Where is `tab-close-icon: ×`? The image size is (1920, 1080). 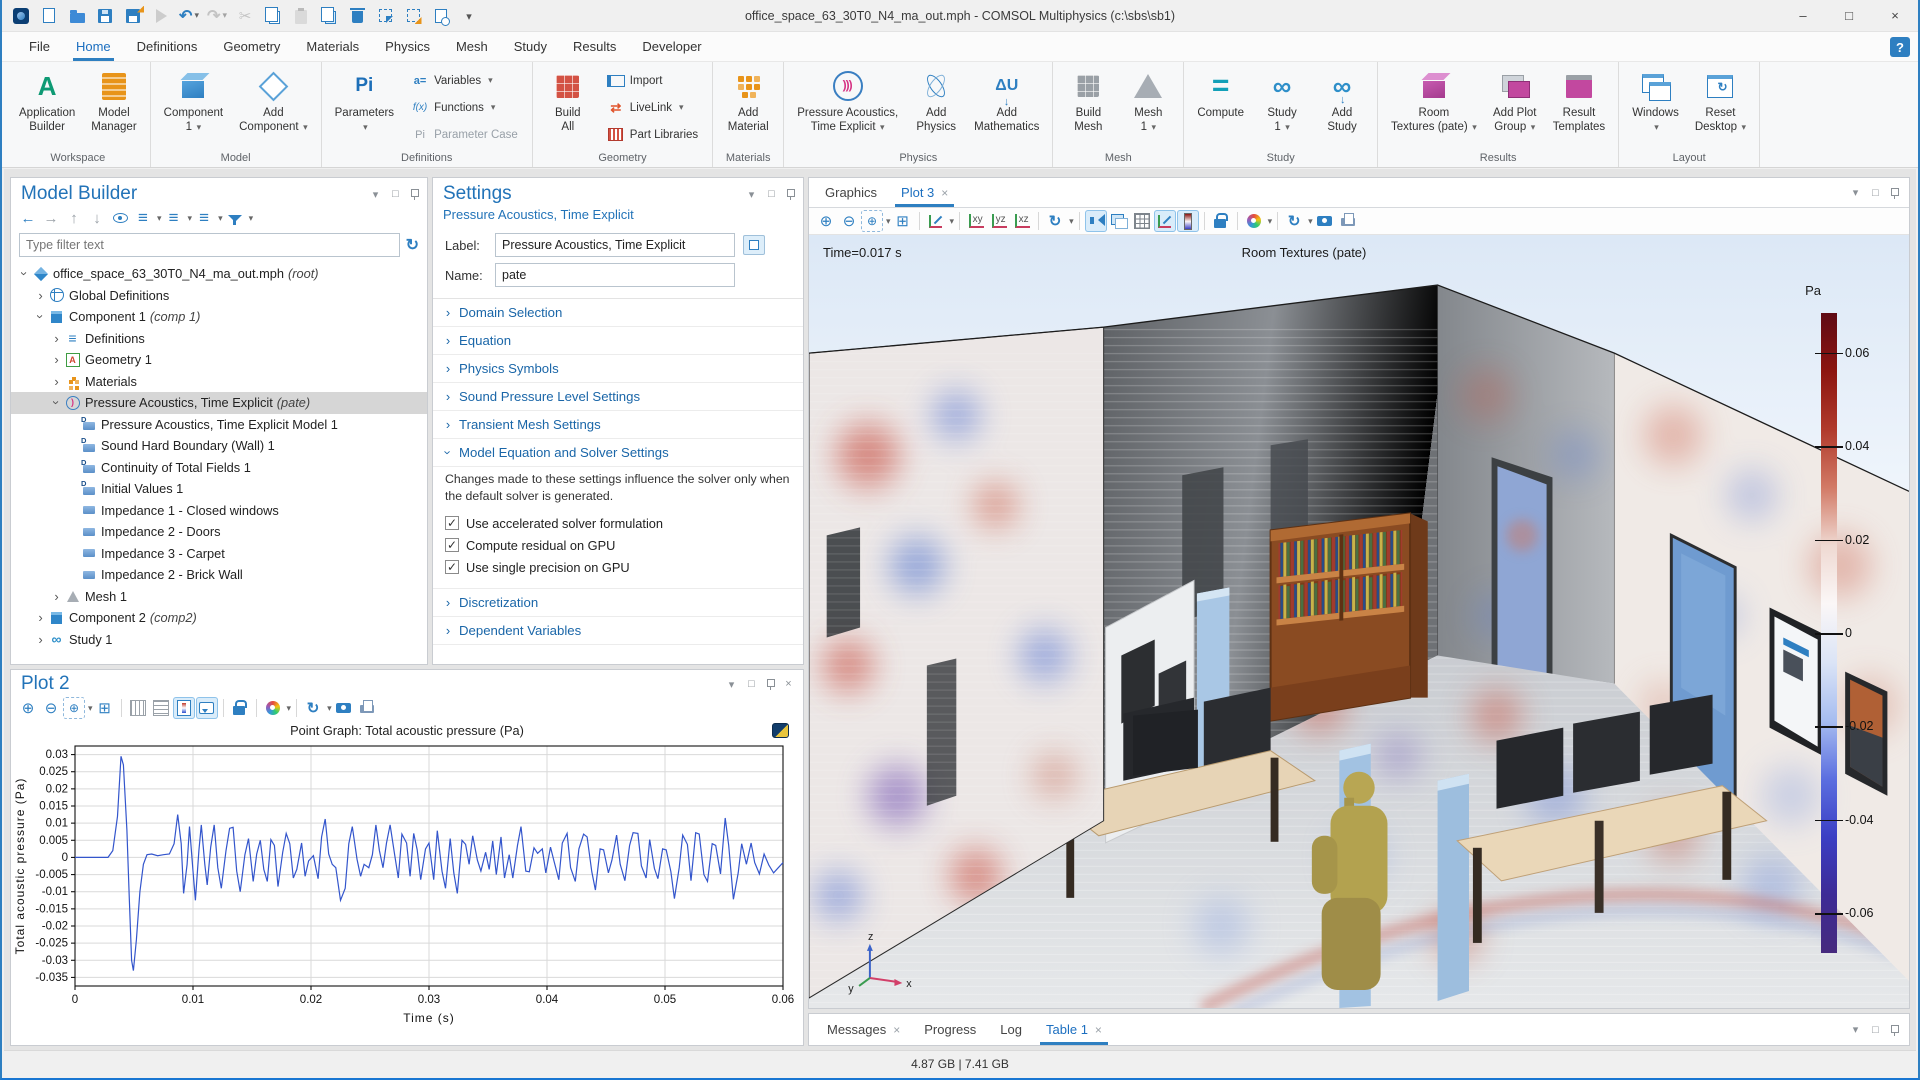
tab-close-icon: × is located at coordinates (944, 193).